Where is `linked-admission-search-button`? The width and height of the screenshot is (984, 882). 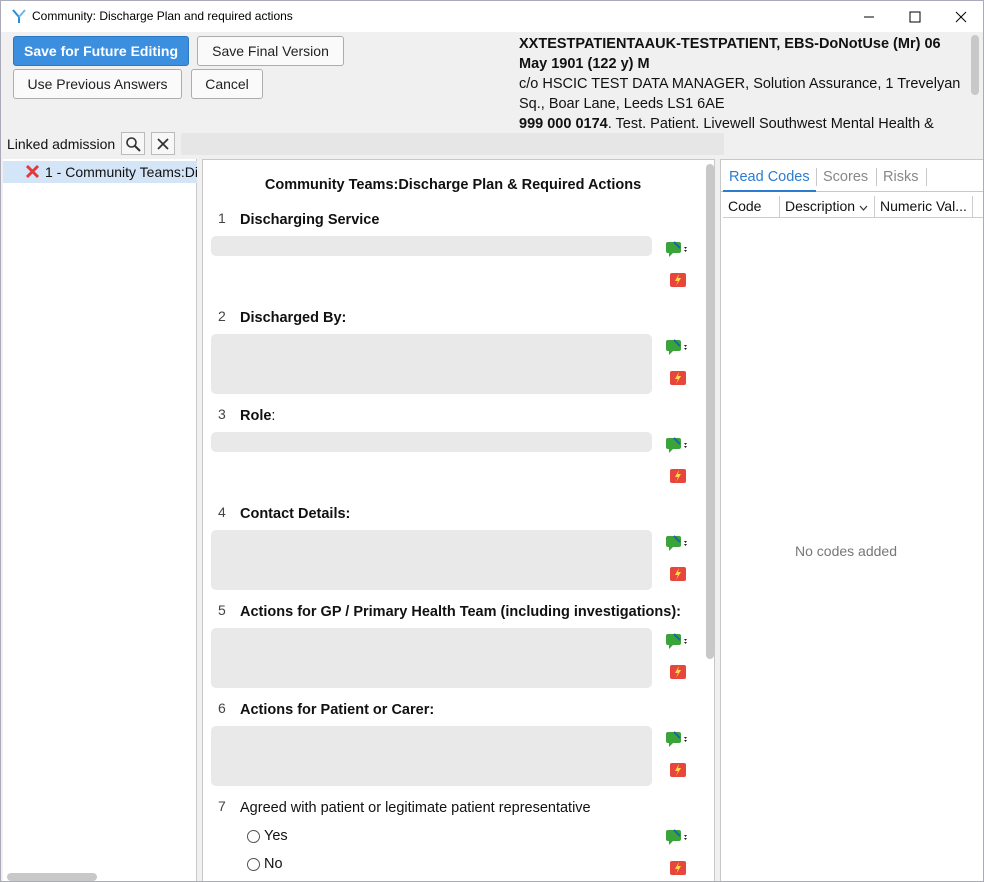 linked-admission-search-button is located at coordinates (133, 143).